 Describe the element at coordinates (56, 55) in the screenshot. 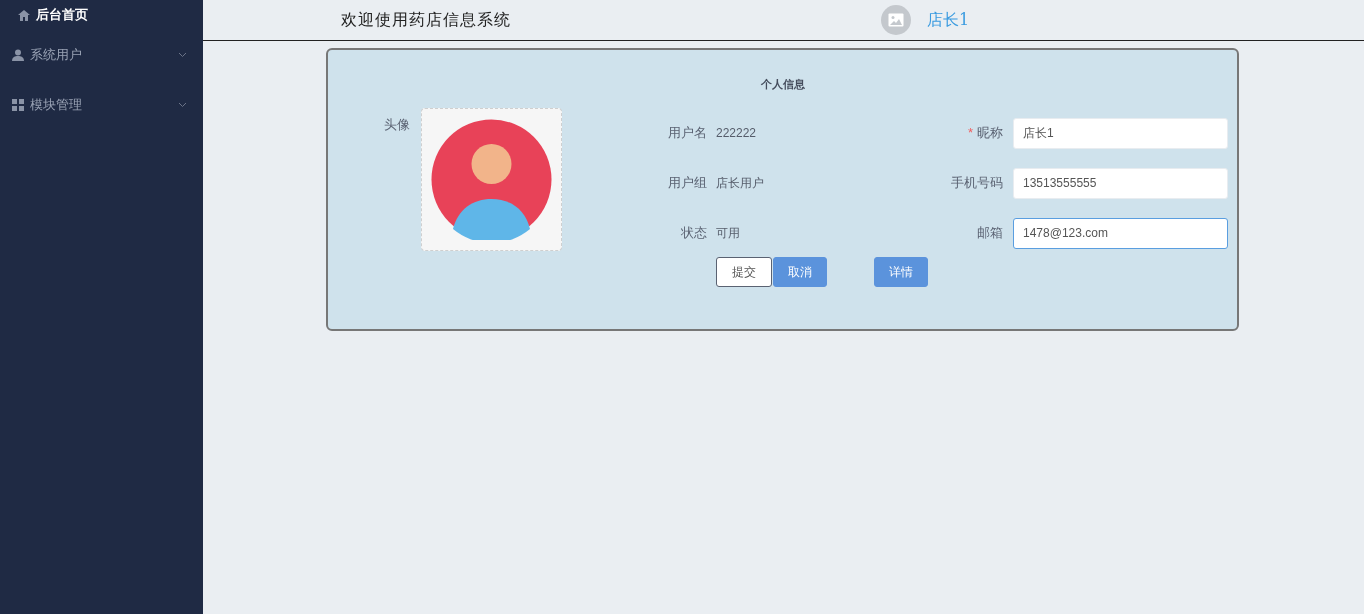

I see `sidebar-item-label: 系统用户` at that location.